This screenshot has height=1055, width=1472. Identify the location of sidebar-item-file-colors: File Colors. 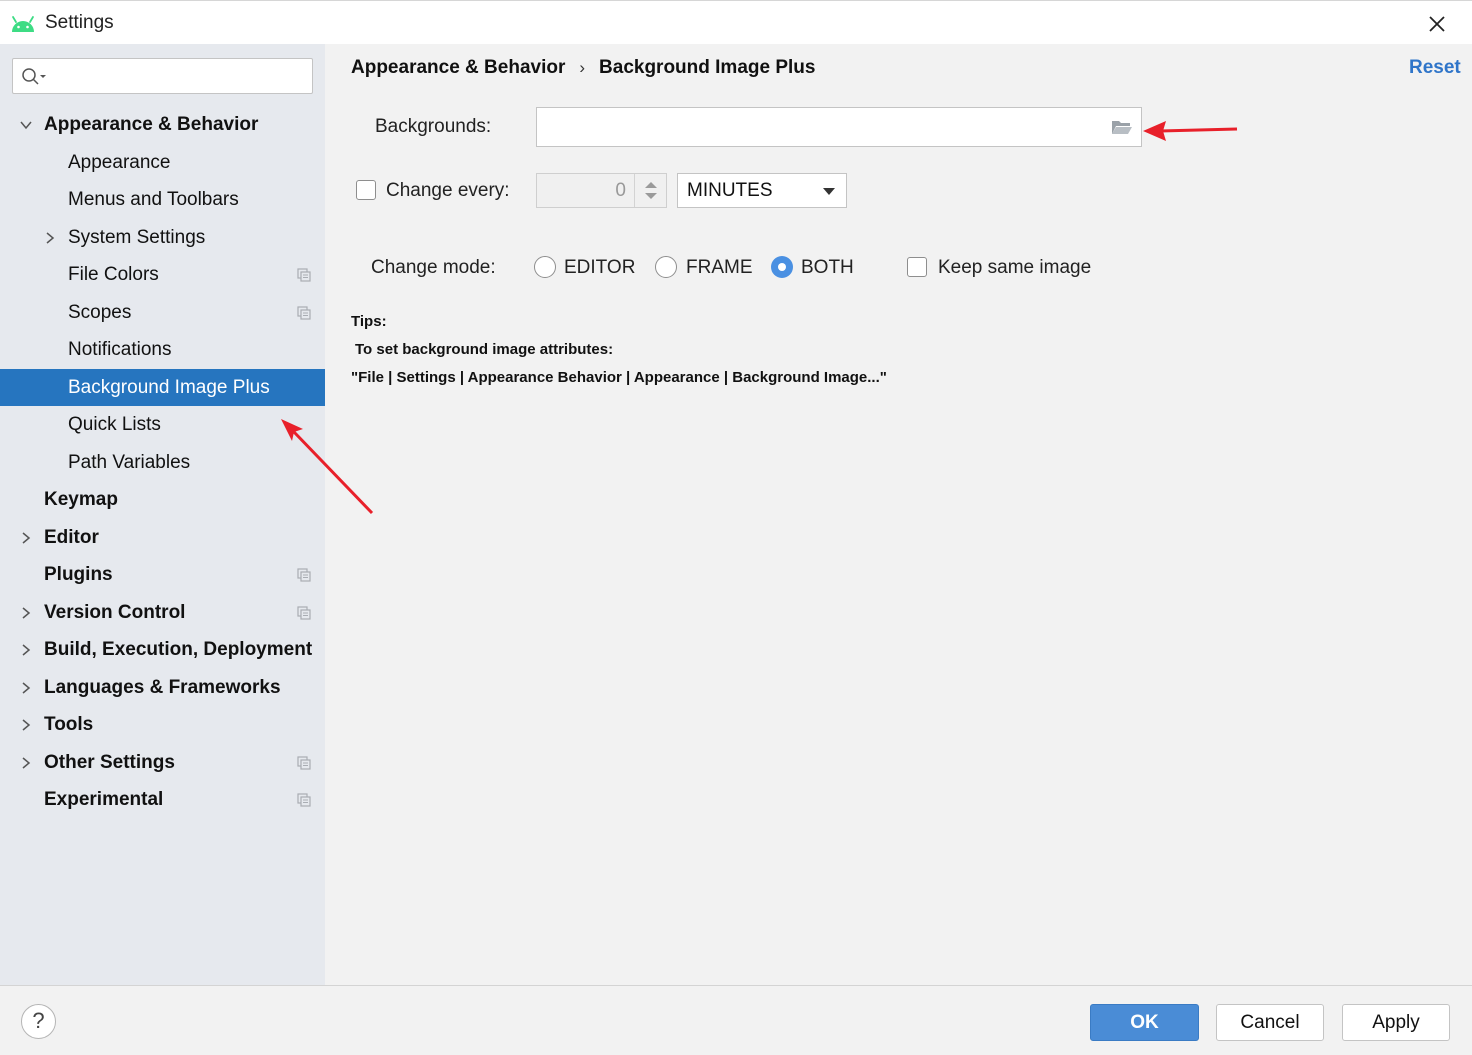
(162, 275).